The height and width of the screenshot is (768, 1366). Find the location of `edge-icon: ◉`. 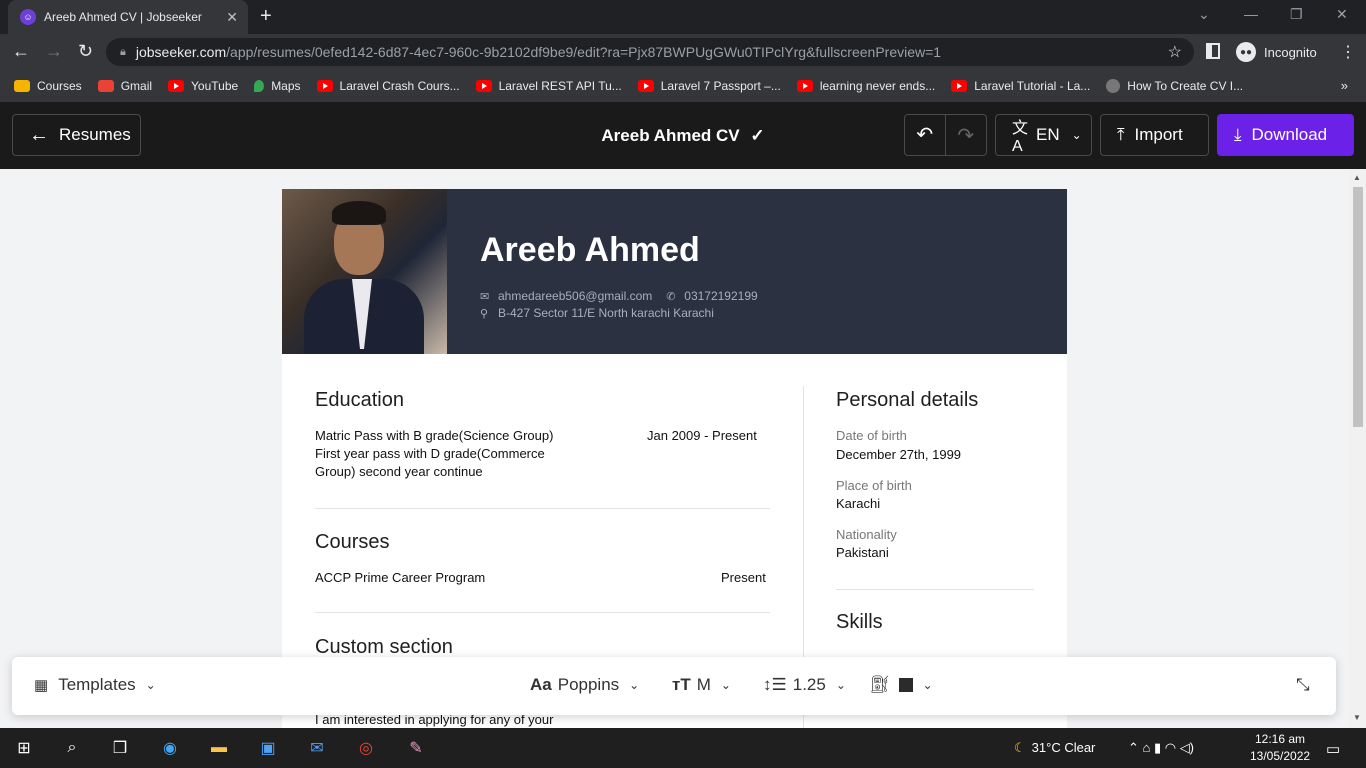

edge-icon: ◉ is located at coordinates (170, 748).